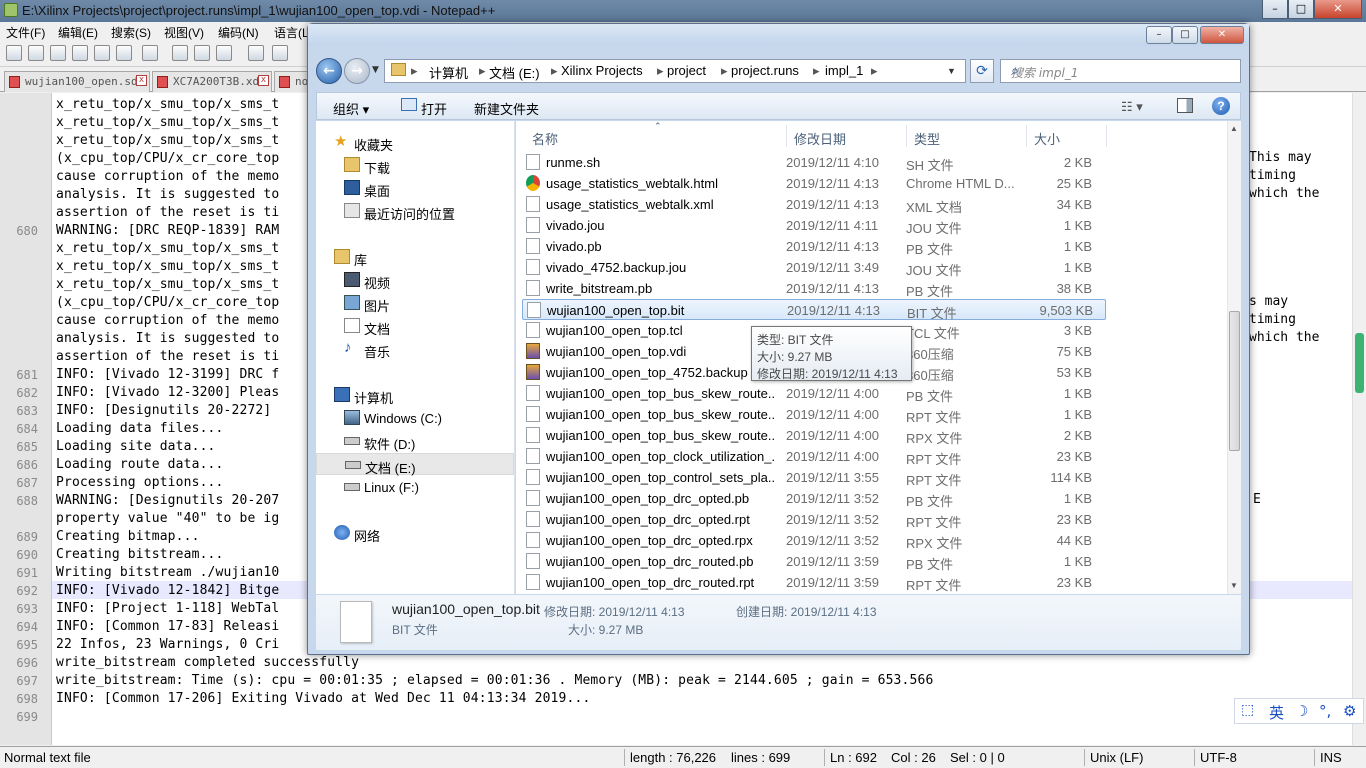 The width and height of the screenshot is (1366, 768). Describe the element at coordinates (545, 138) in the screenshot. I see `column-name: 名称` at that location.